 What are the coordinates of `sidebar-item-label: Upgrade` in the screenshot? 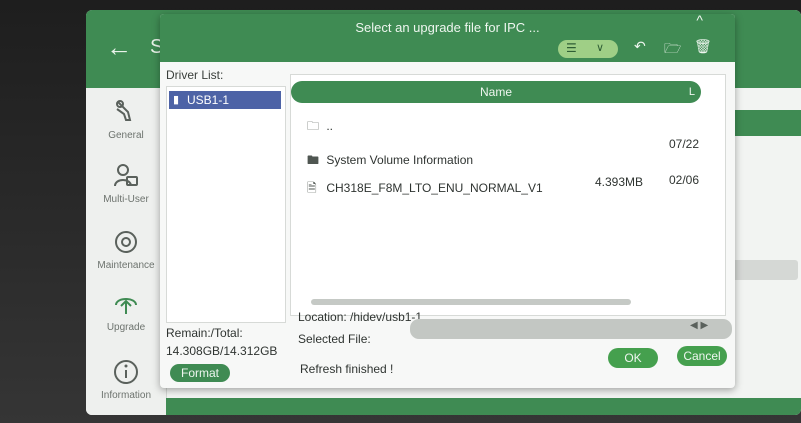 It's located at (126, 327).